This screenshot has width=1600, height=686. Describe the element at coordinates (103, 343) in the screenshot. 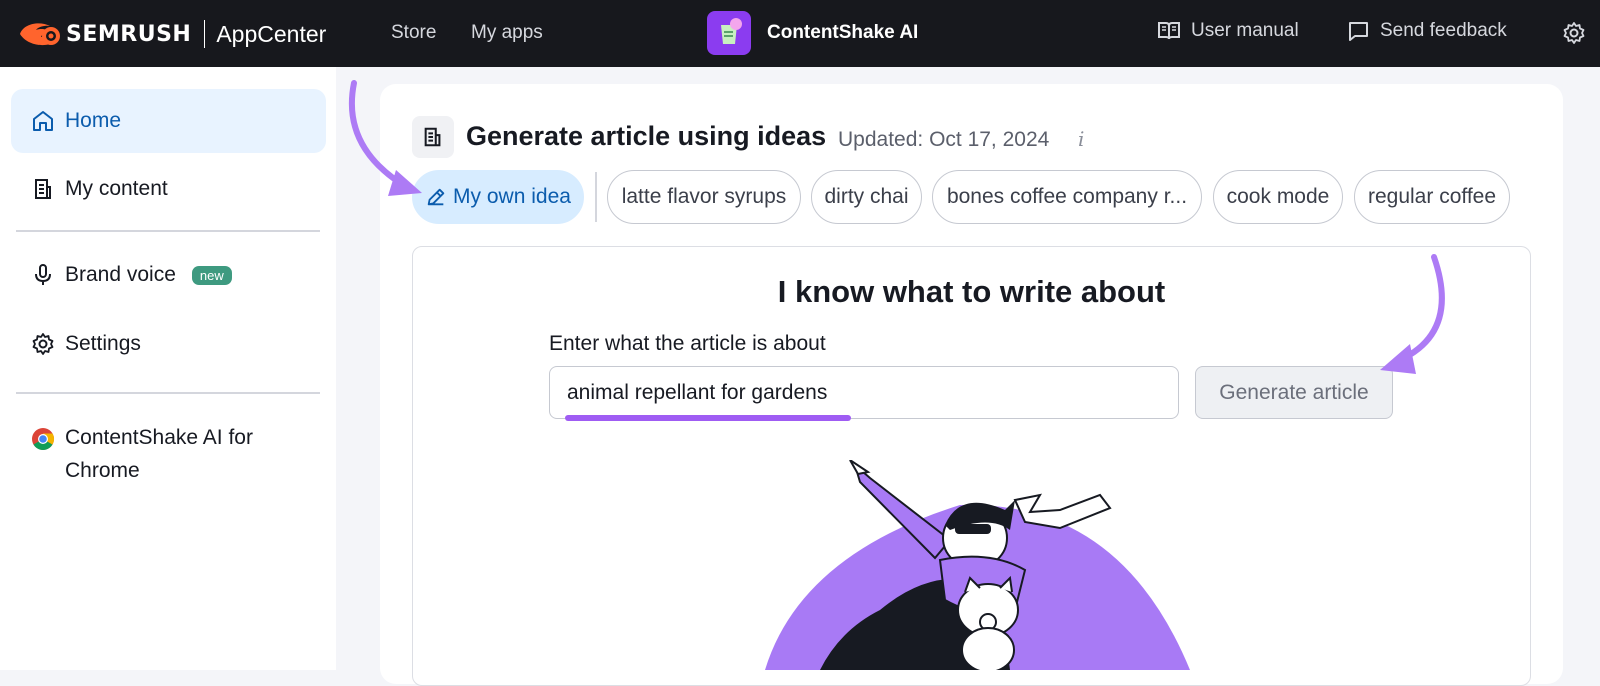

I see `sidebar-item-label: Settings` at that location.